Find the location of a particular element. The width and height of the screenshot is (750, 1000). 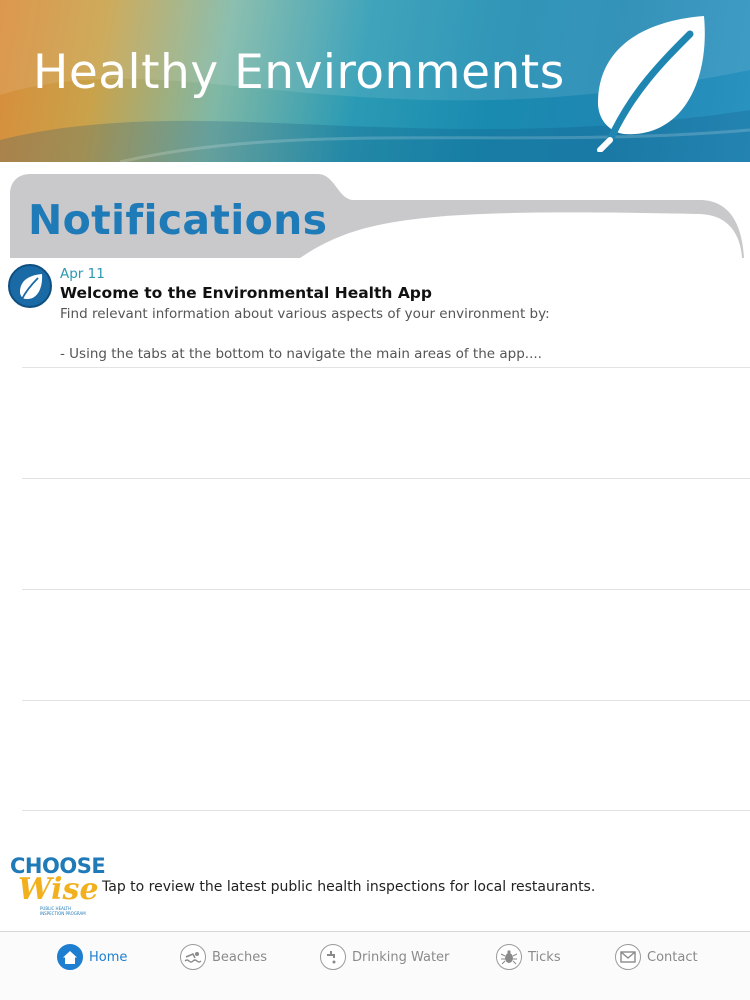

tab-drinking-water-label: Drinking Water is located at coordinates (401, 957).